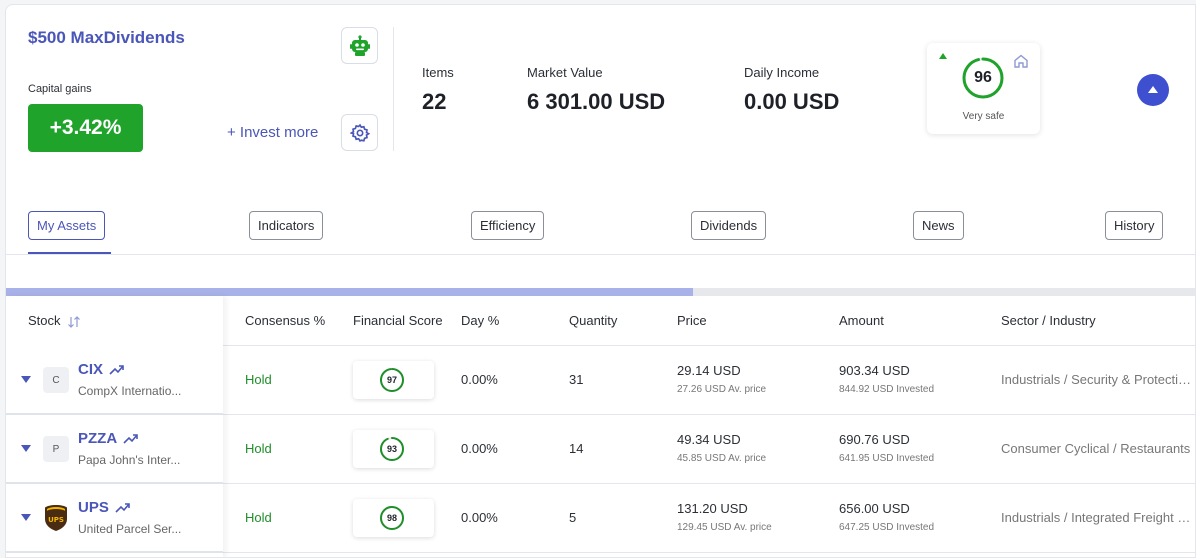  I want to click on safety-score-value: 96, so click(983, 77).